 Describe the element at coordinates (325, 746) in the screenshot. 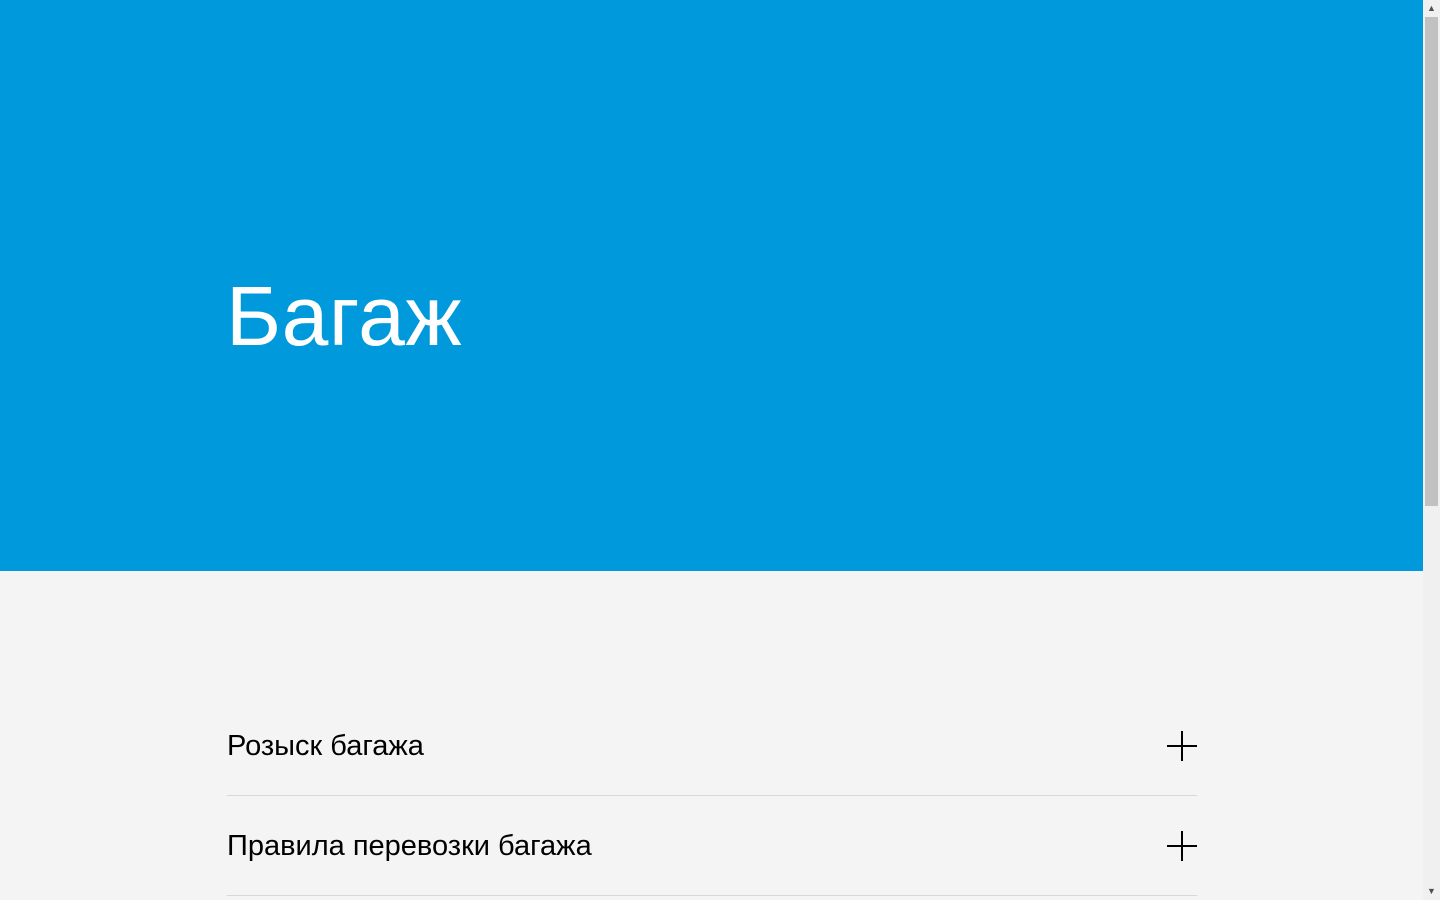

I see `accordion-item-label: Розыск багажа` at that location.